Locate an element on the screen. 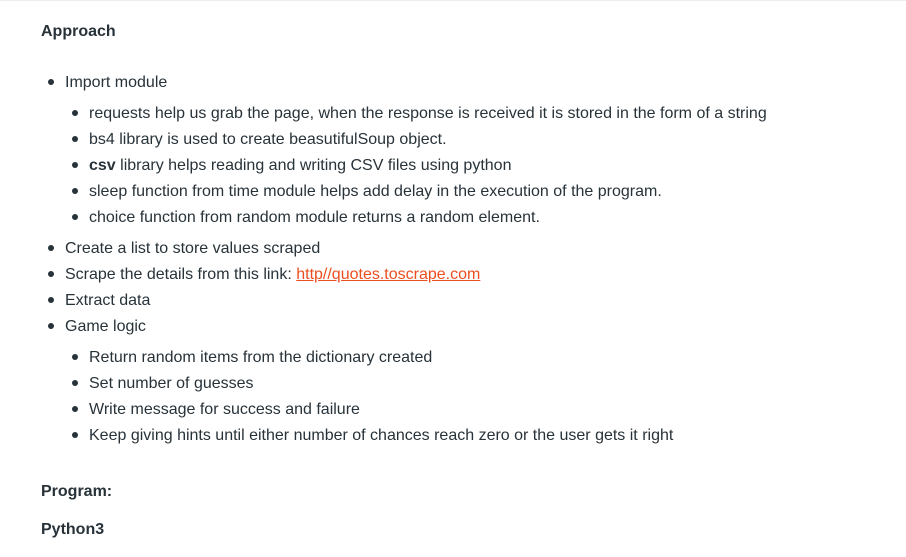 The height and width of the screenshot is (557, 906). csv-keyword: csv is located at coordinates (102, 165).